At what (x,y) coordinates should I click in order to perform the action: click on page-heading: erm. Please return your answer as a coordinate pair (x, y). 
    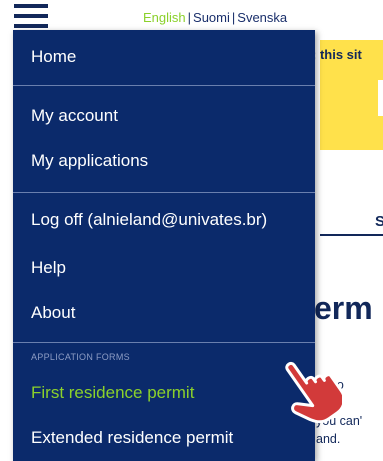
    Looking at the image, I should click on (343, 308).